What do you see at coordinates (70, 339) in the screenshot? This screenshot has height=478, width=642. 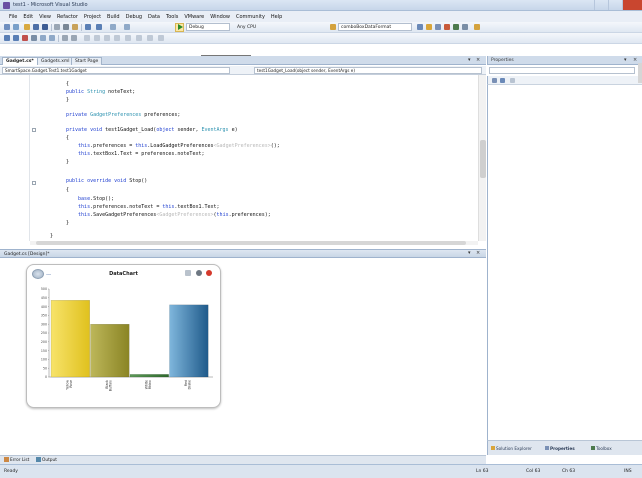 I see `chart-bar` at bounding box center [70, 339].